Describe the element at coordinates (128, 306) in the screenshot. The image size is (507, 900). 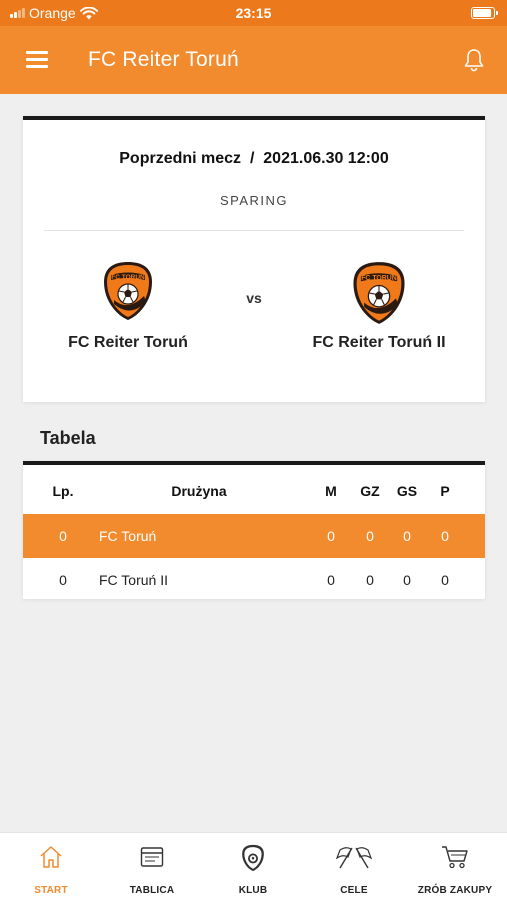
I see `home-team: FC TORUŃ FC Reiter Toruń` at that location.